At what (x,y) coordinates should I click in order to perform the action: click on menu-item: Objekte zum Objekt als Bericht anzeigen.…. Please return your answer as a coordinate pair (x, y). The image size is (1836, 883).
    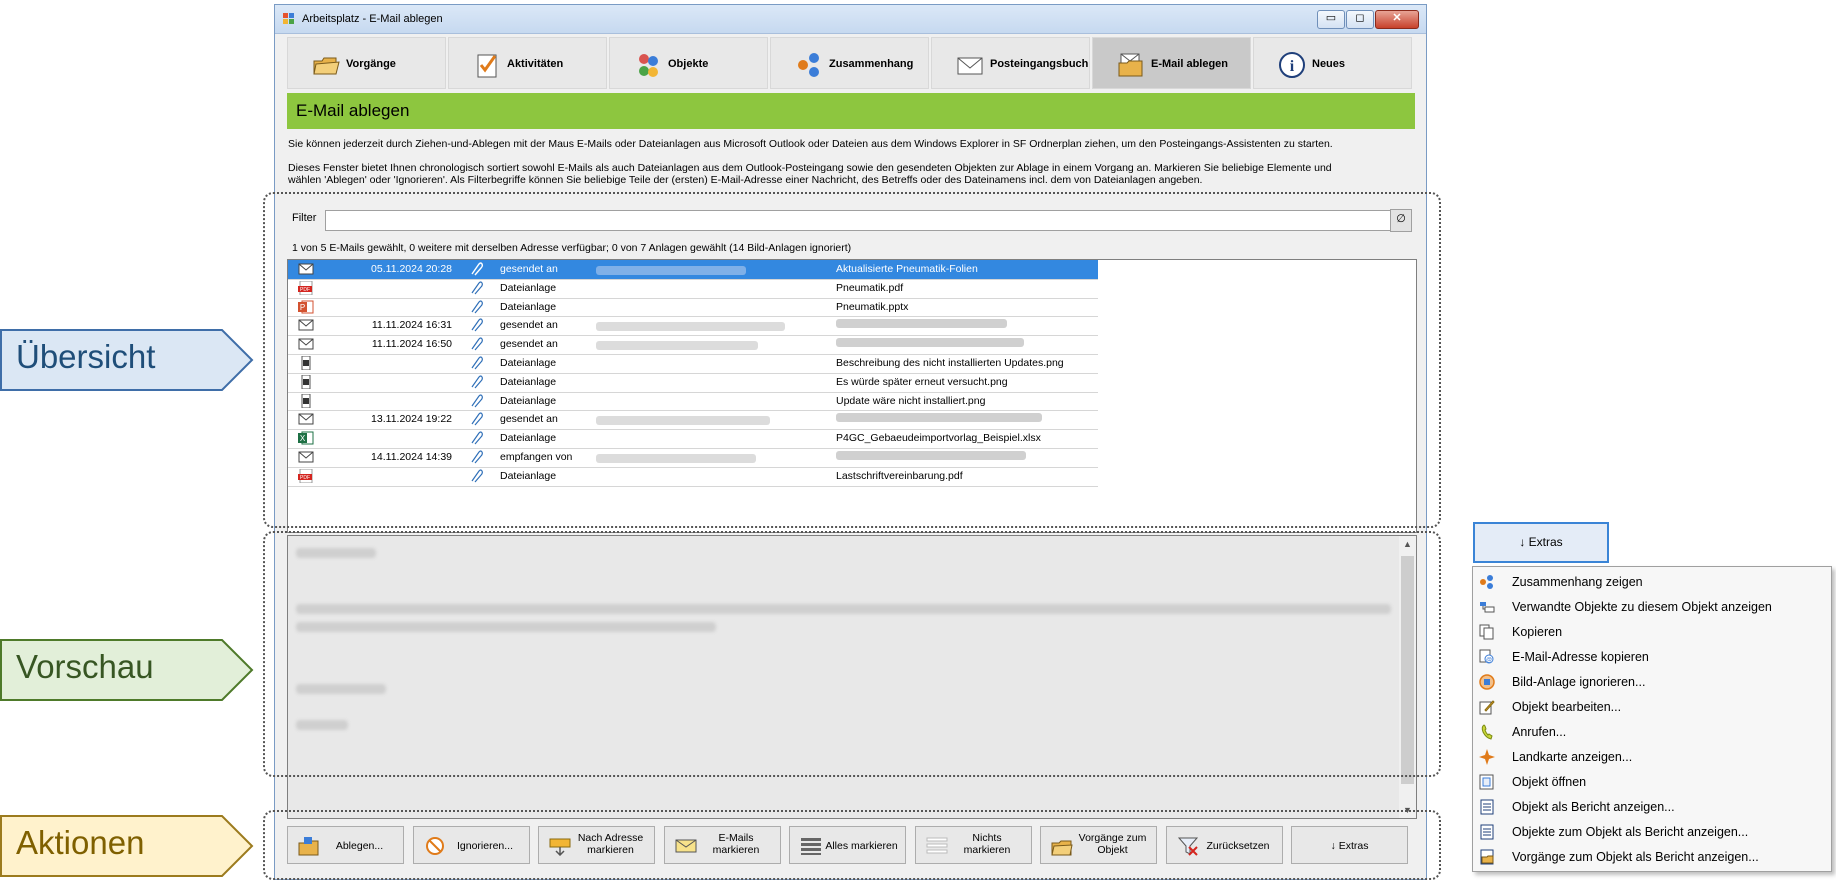
    Looking at the image, I should click on (1651, 831).